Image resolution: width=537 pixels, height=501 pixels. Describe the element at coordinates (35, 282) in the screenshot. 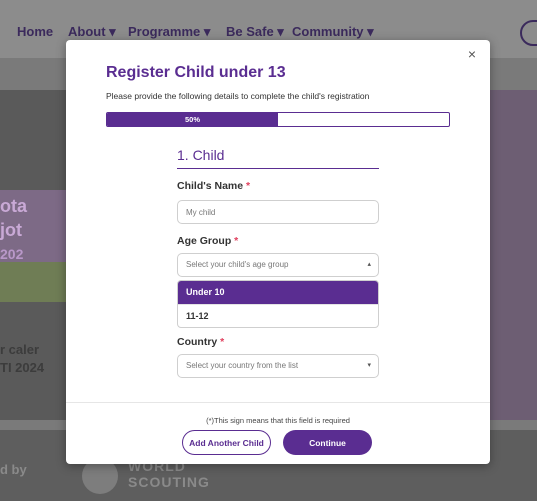

I see `hero-banner-icons` at that location.